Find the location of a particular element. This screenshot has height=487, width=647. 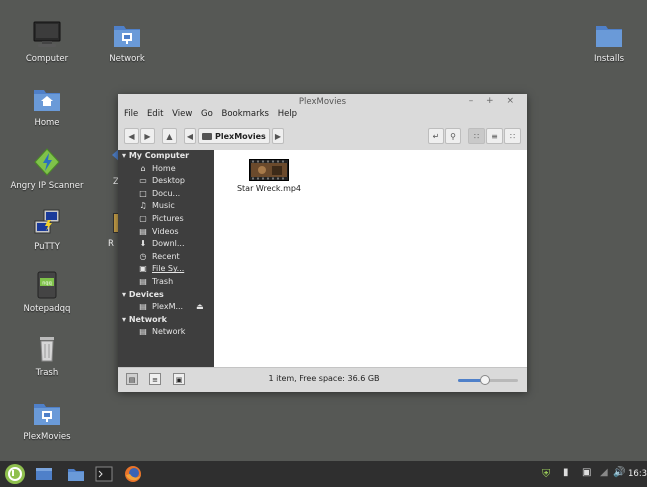

menu-bookmarks: Bookmarks is located at coordinates (245, 114).